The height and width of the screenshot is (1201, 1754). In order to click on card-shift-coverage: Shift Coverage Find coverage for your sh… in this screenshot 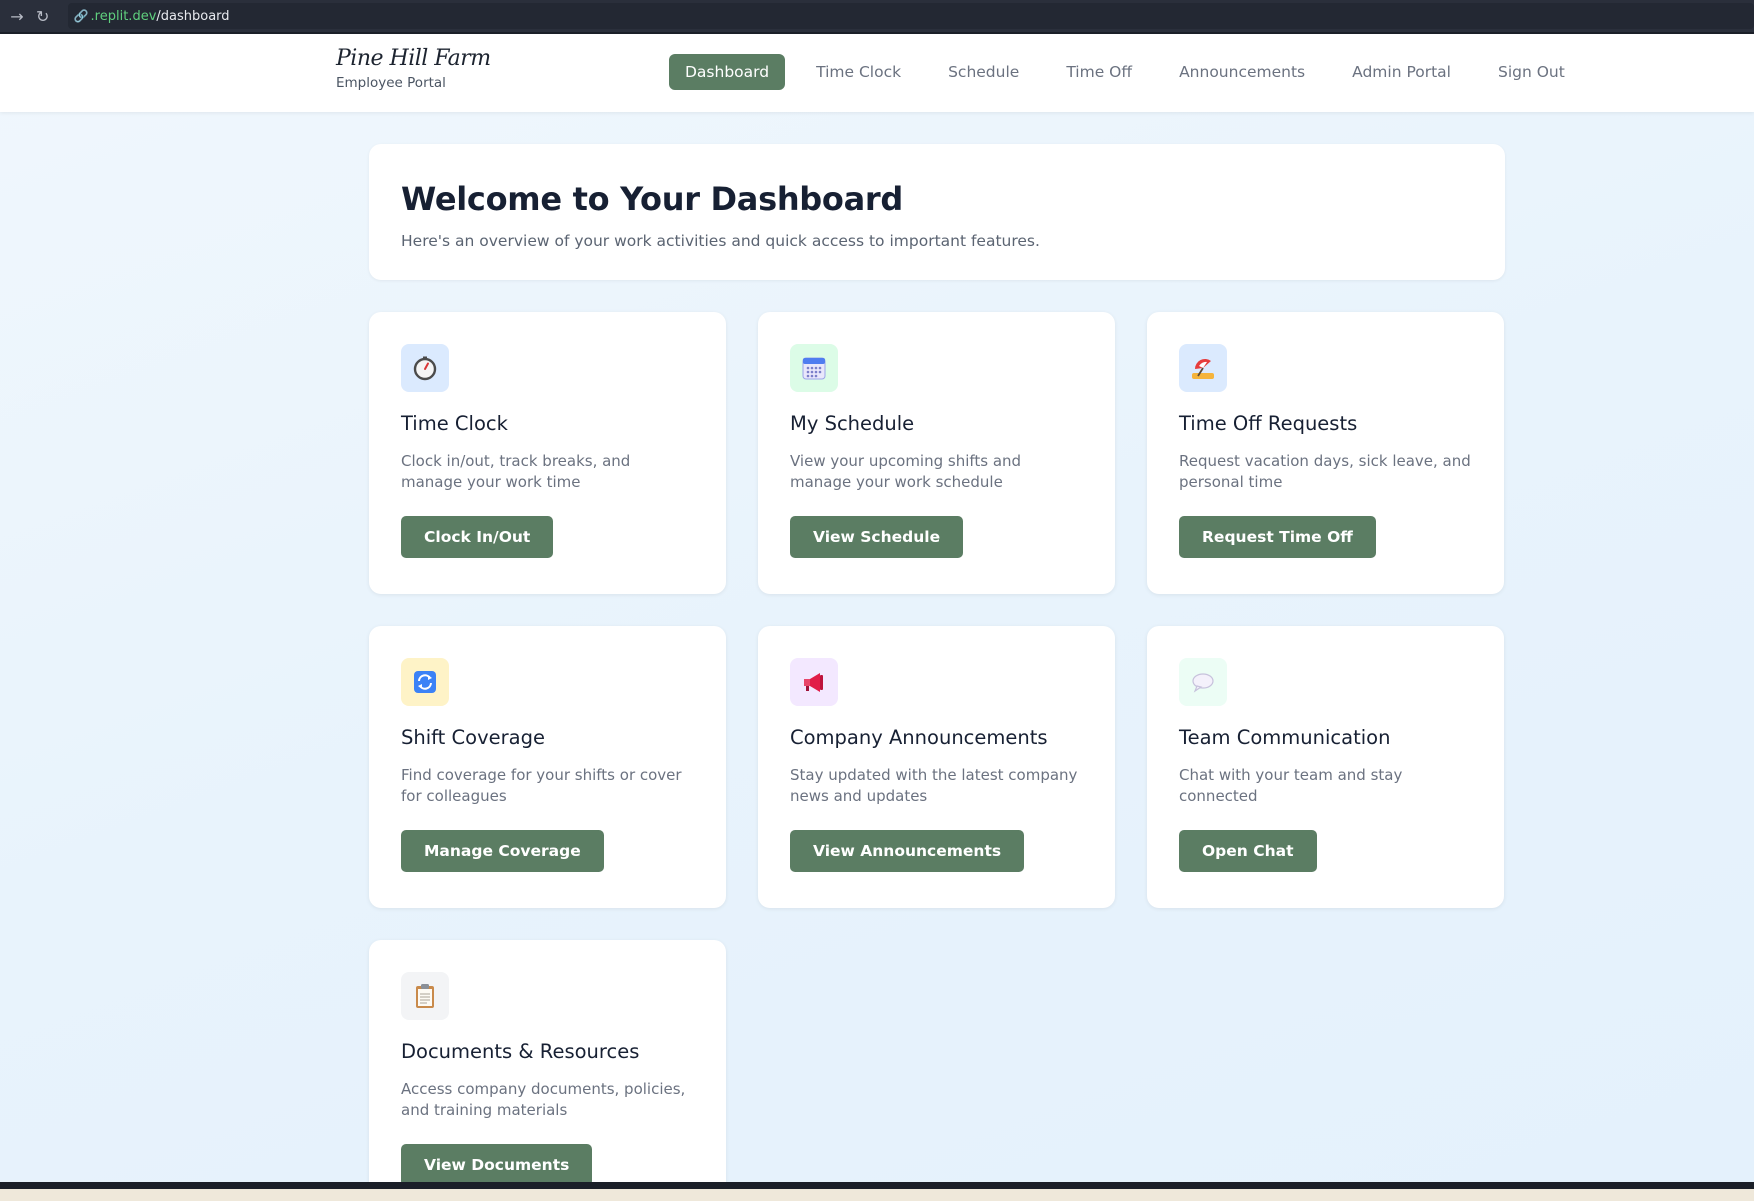, I will do `click(547, 767)`.